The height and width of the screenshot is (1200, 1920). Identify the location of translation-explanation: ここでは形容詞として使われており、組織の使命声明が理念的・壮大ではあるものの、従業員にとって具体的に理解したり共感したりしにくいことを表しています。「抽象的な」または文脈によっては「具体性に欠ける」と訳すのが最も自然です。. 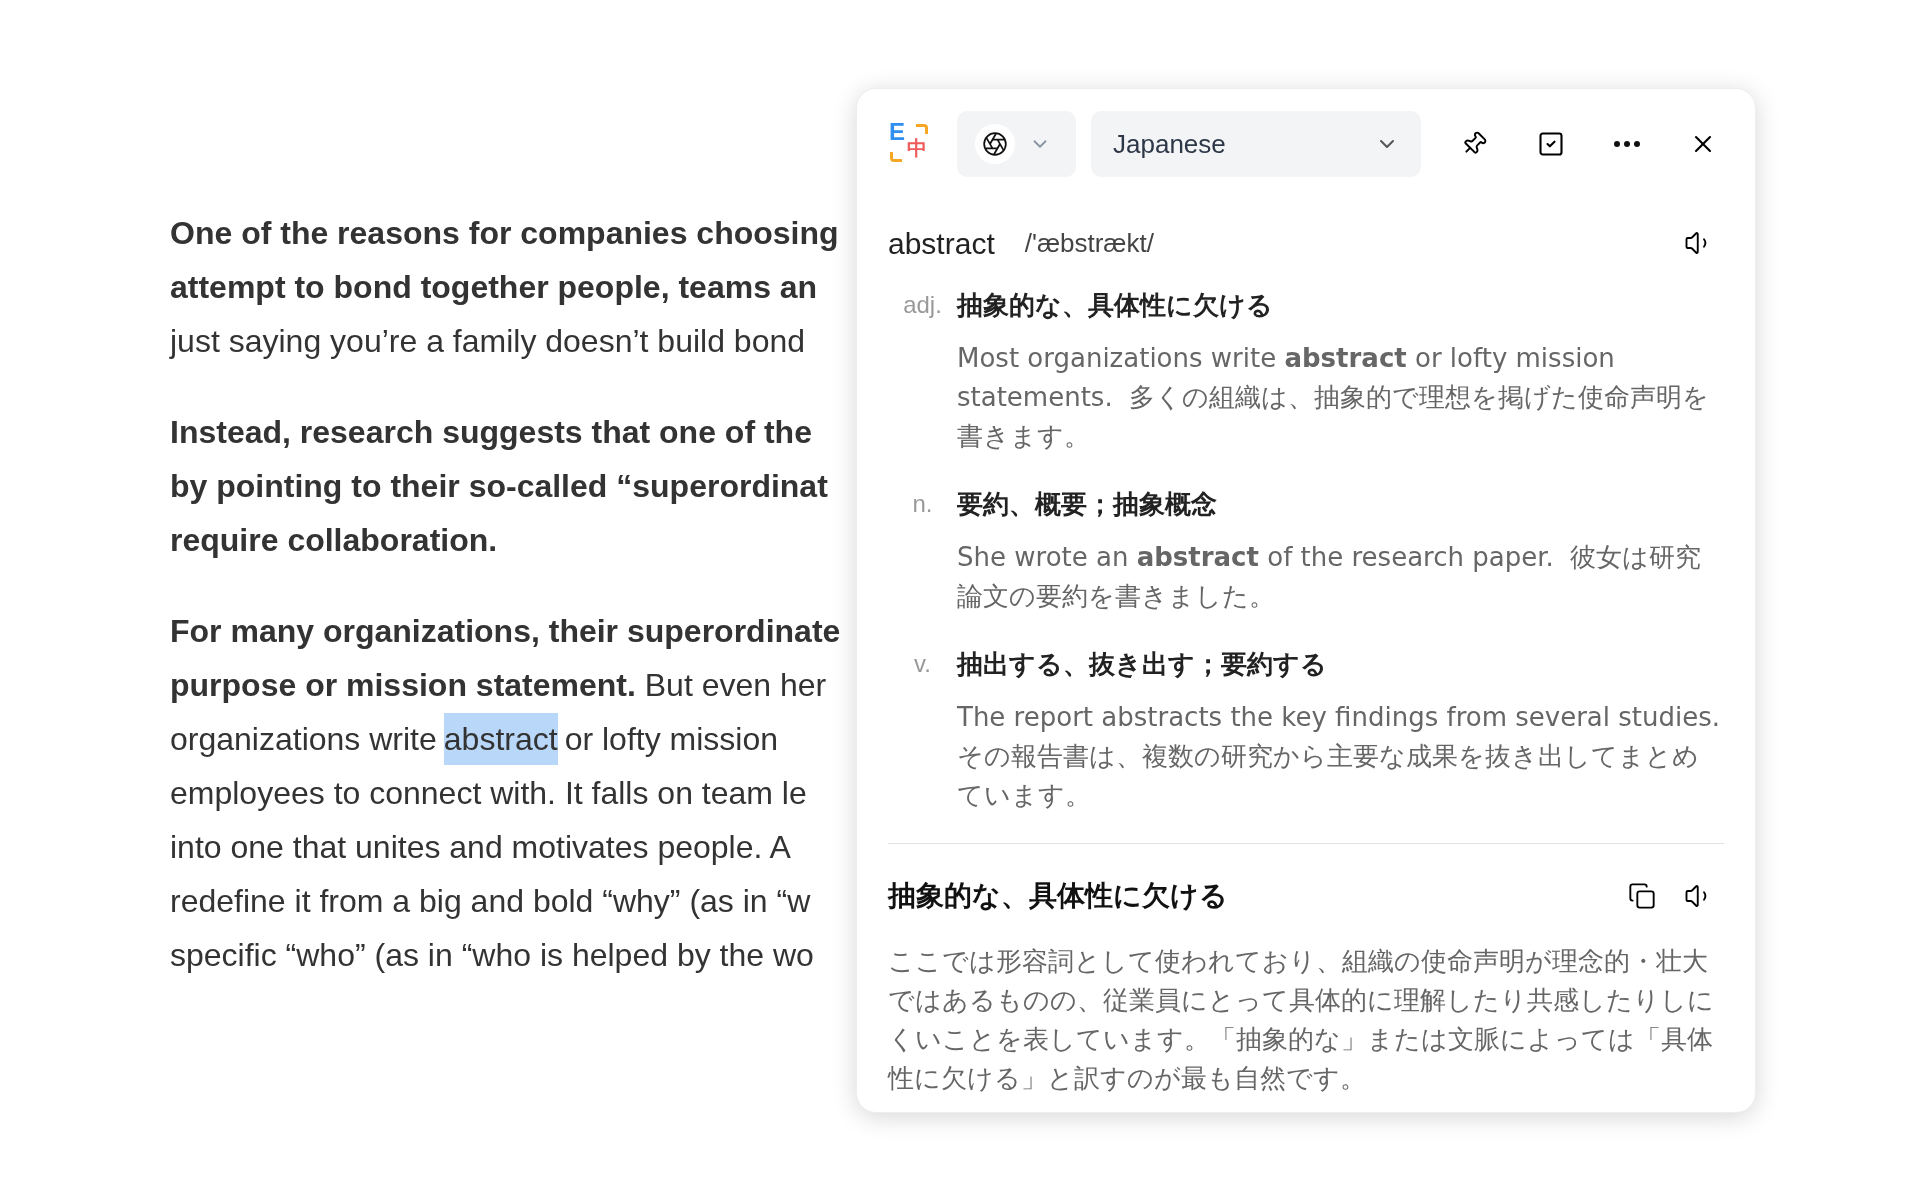
(1301, 1020).